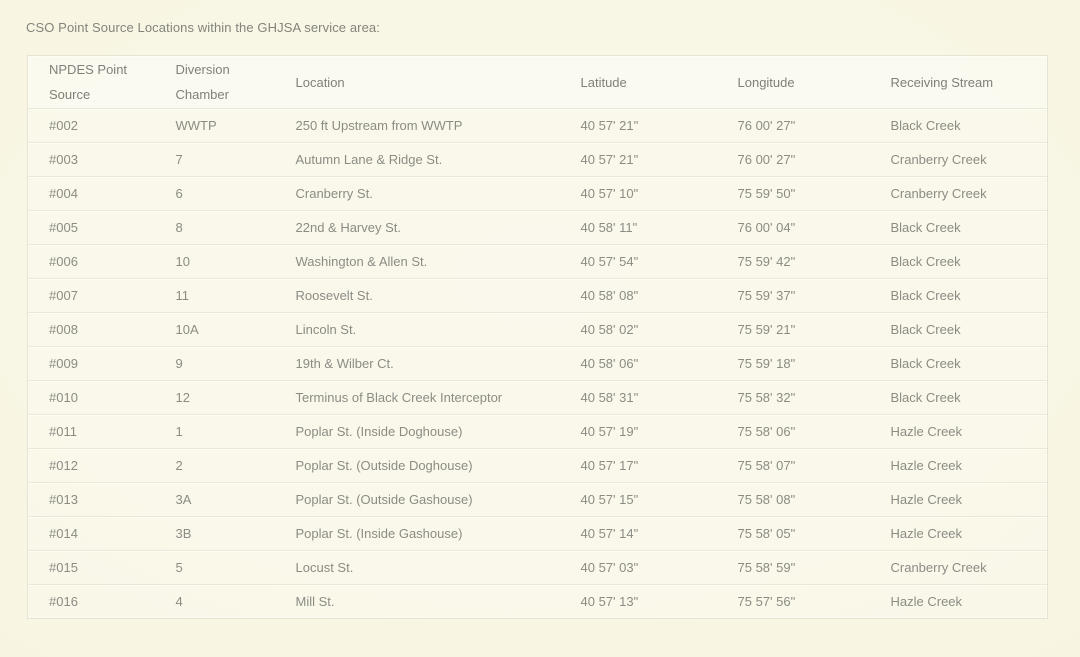  What do you see at coordinates (214, 567) in the screenshot?
I see `cell-diversion-chamber: 5` at bounding box center [214, 567].